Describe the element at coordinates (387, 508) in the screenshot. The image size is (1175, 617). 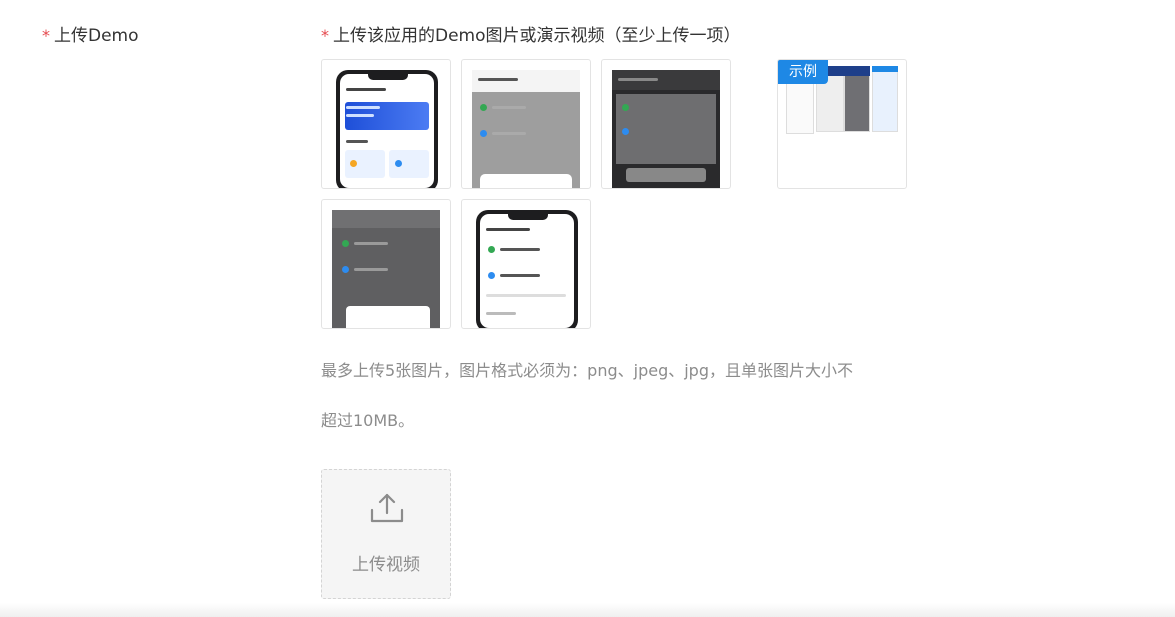
I see `upload-icon` at that location.